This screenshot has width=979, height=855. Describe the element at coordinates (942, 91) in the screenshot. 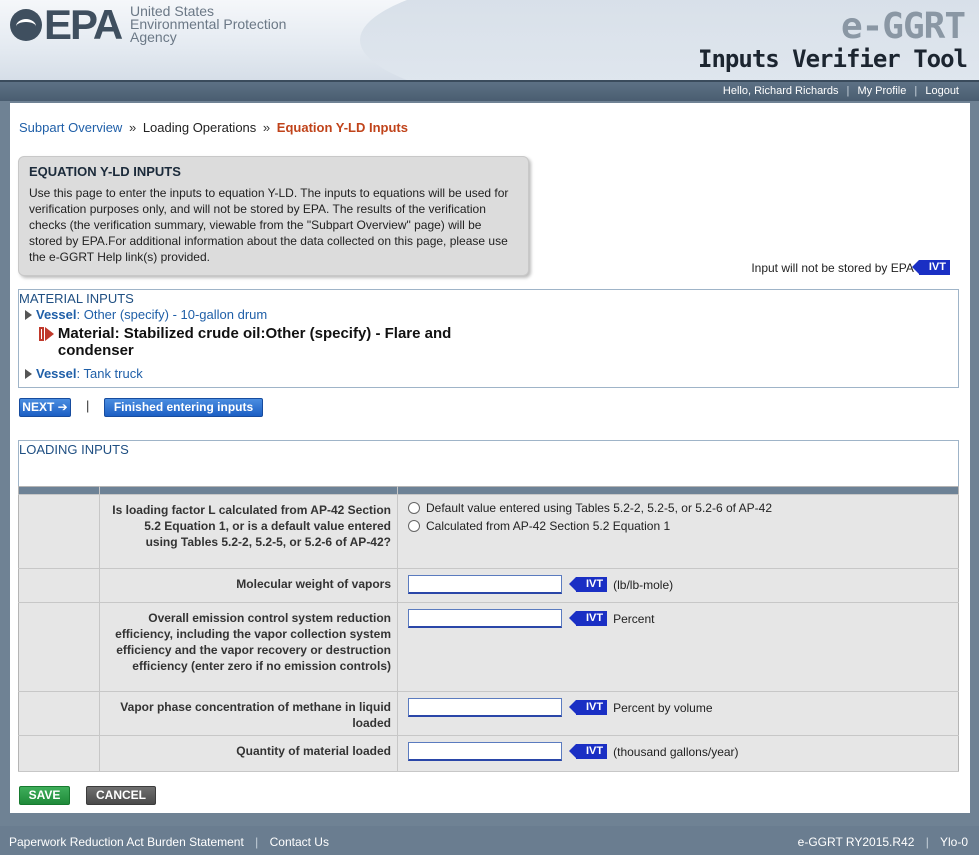

I see `logout-link: Logout` at that location.